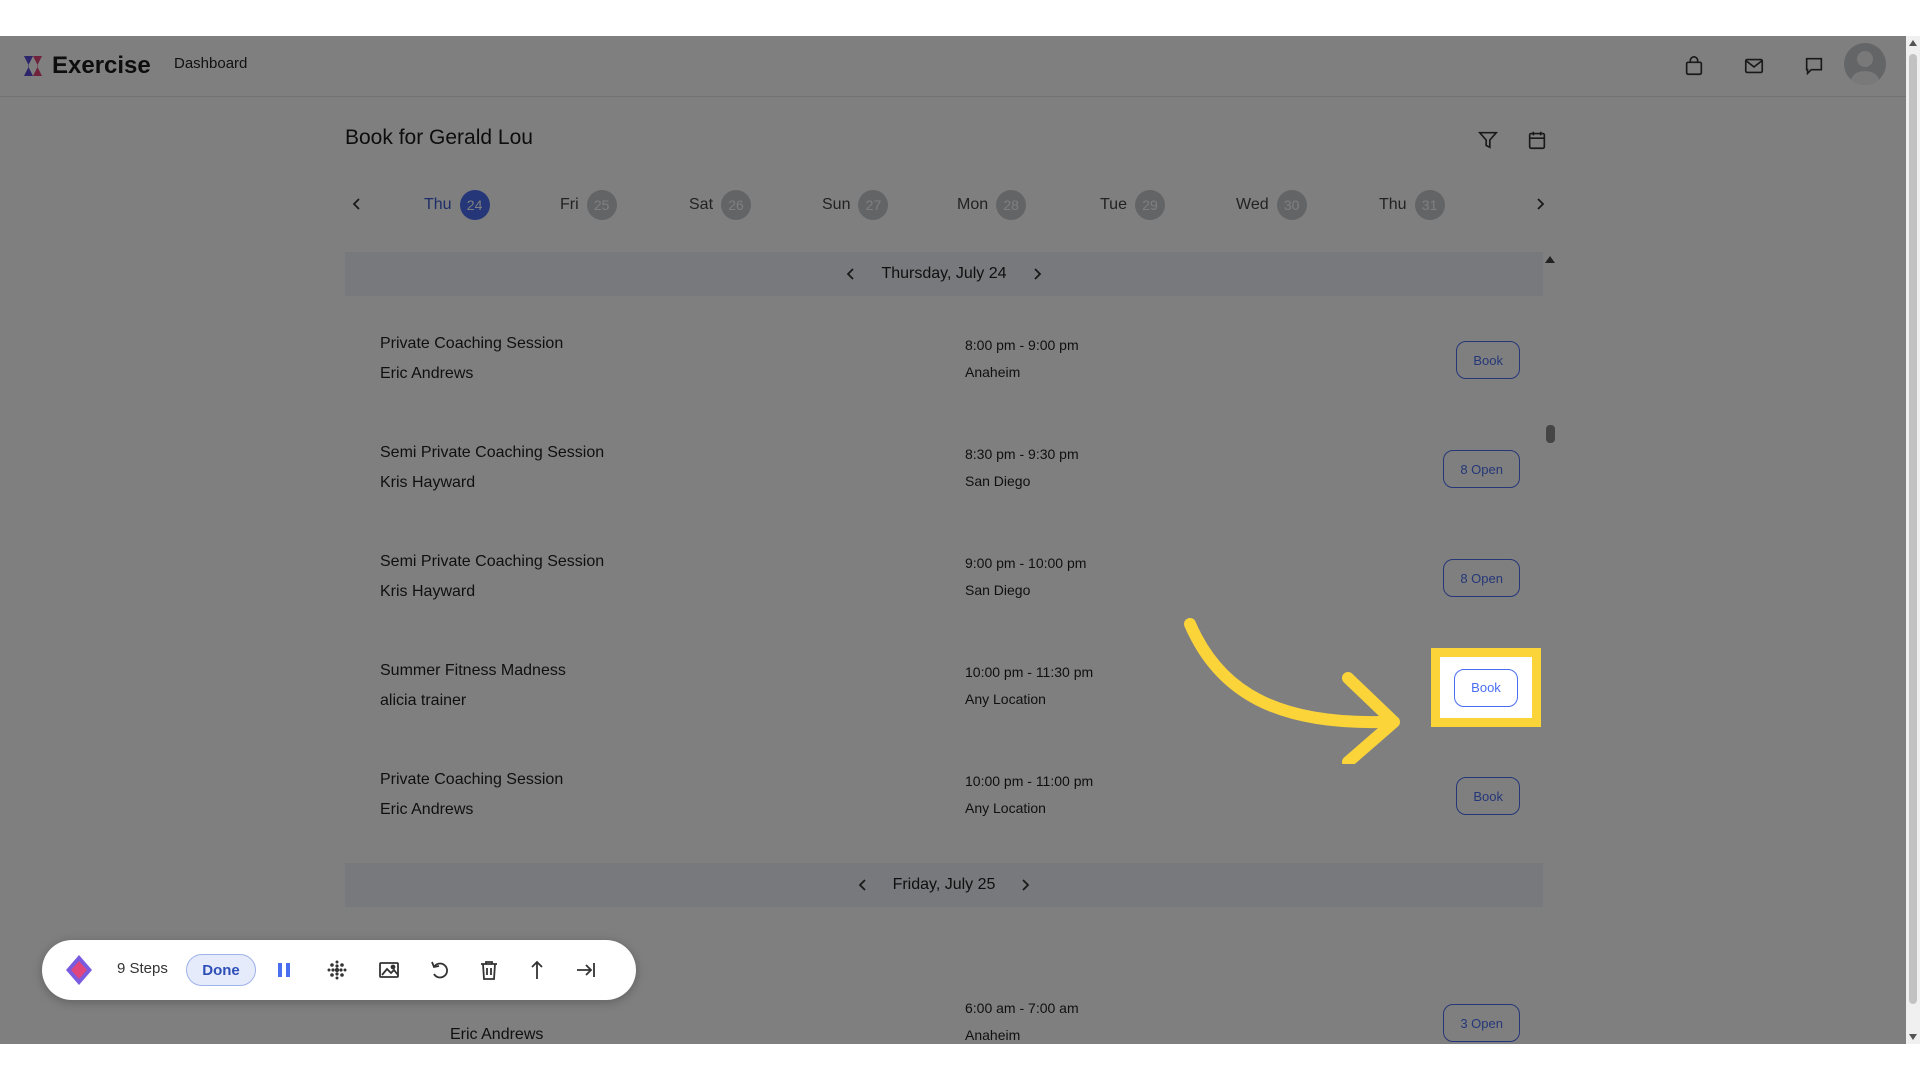 This screenshot has height=1080, width=1920. I want to click on mail-icon, so click(1754, 66).